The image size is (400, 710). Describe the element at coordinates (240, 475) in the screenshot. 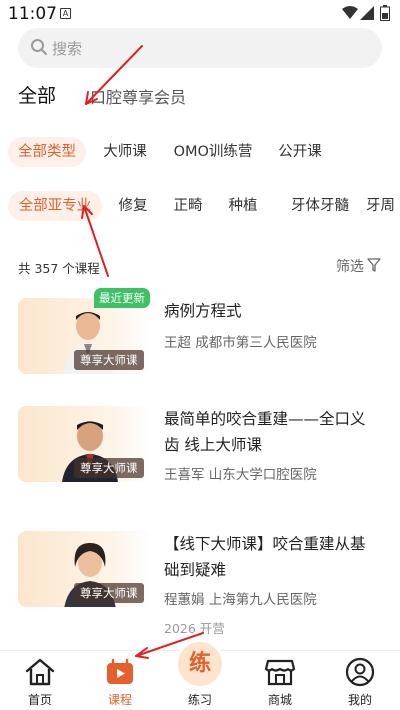

I see `course-teacher: 王喜军 山东大学口腔医院` at that location.